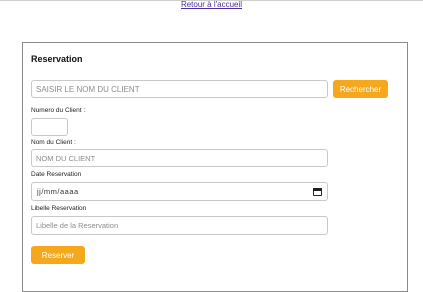 This screenshot has width=423, height=292. Describe the element at coordinates (49, 127) in the screenshot. I see `client-number-field` at that location.